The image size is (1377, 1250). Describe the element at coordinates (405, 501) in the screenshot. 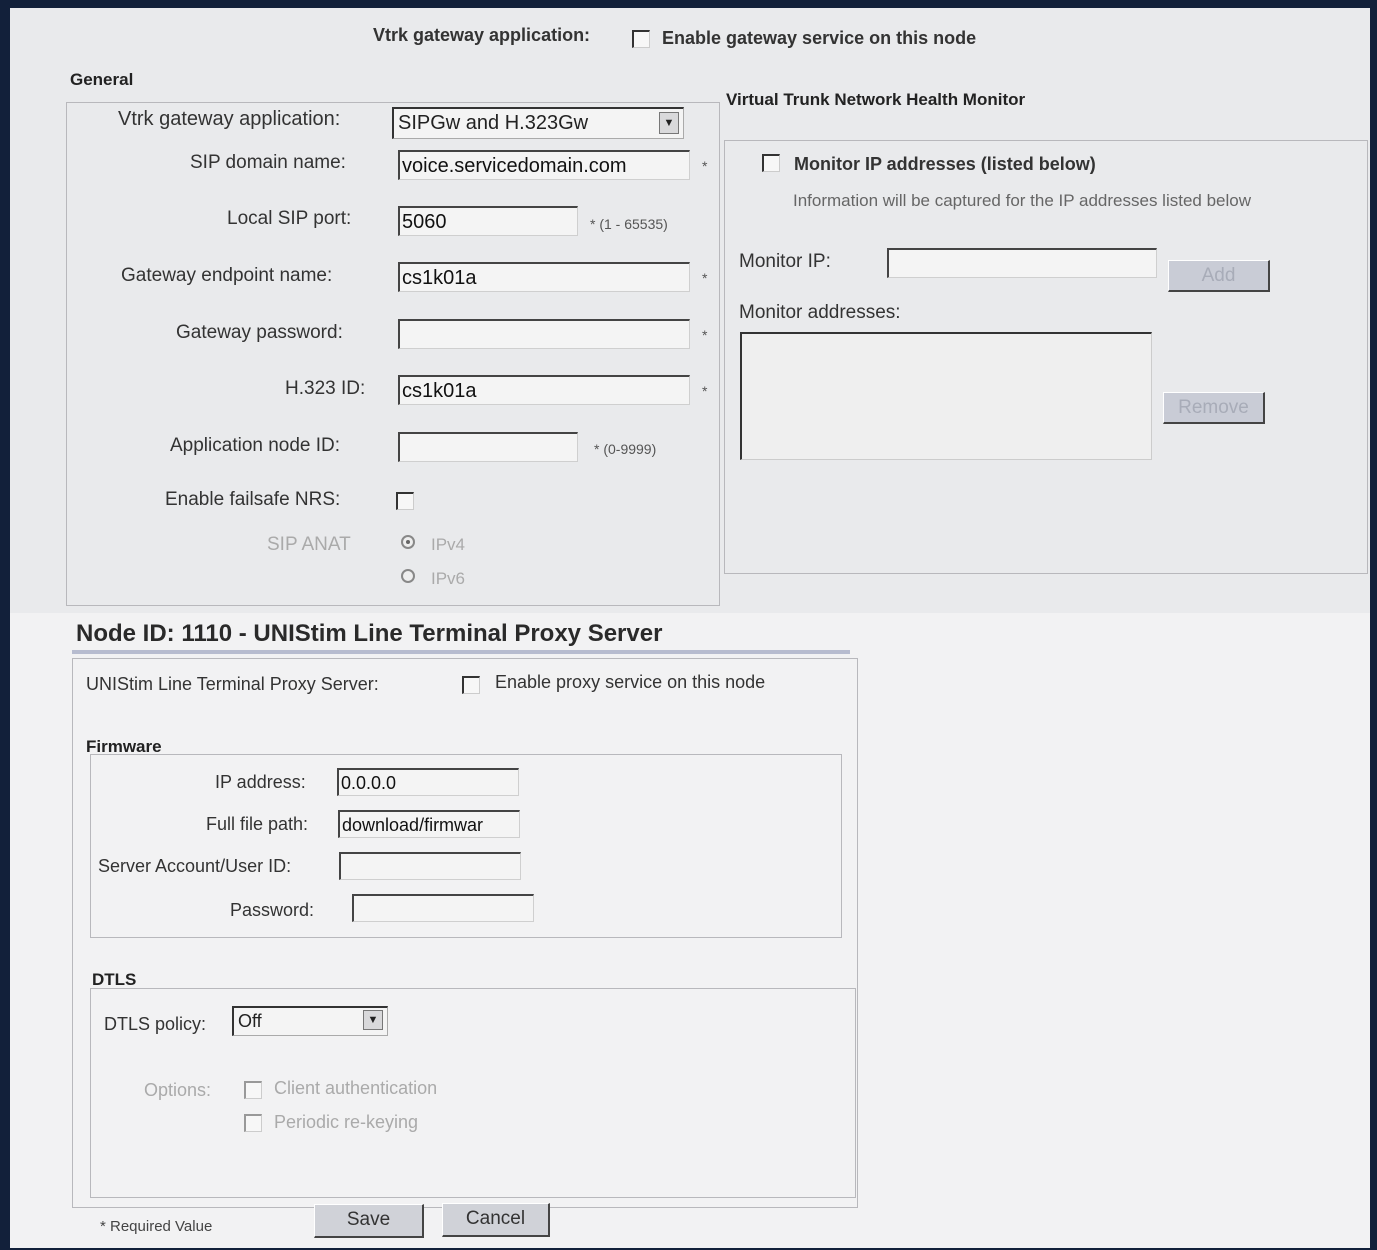

I see `failsafe-checkbox` at that location.